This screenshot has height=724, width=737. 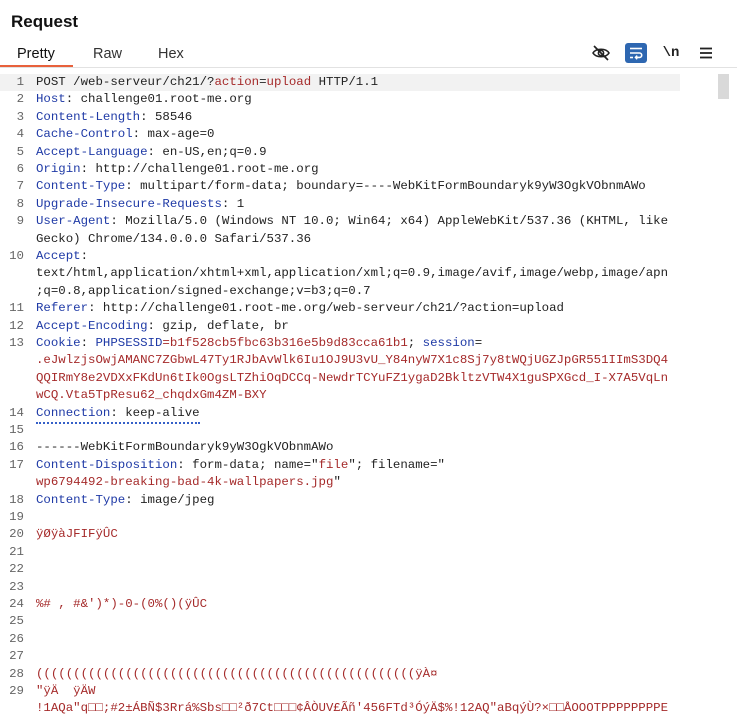 I want to click on code-text: : 58546, so click(x=166, y=116).